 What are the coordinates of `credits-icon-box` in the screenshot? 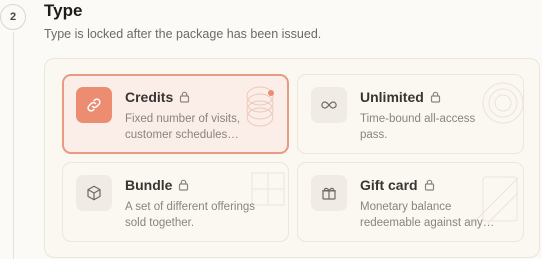 It's located at (94, 105).